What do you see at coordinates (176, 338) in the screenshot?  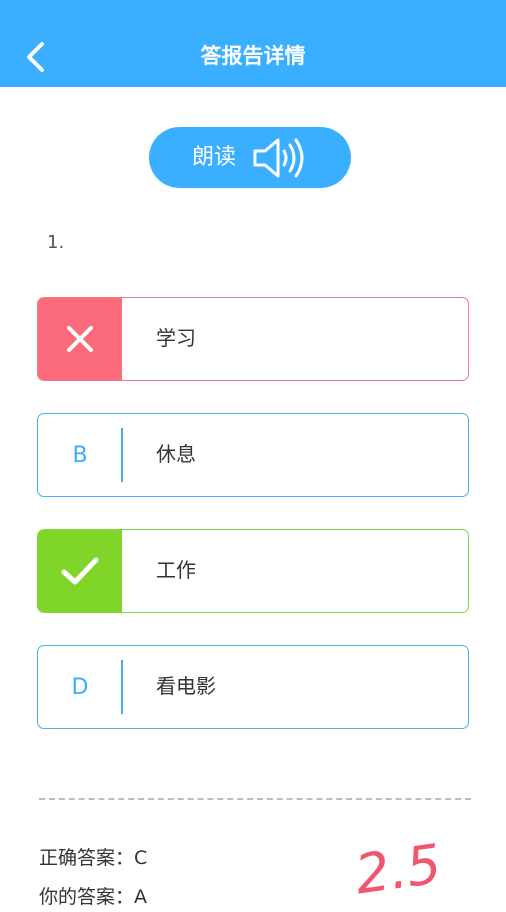 I see `option-text: 学习` at bounding box center [176, 338].